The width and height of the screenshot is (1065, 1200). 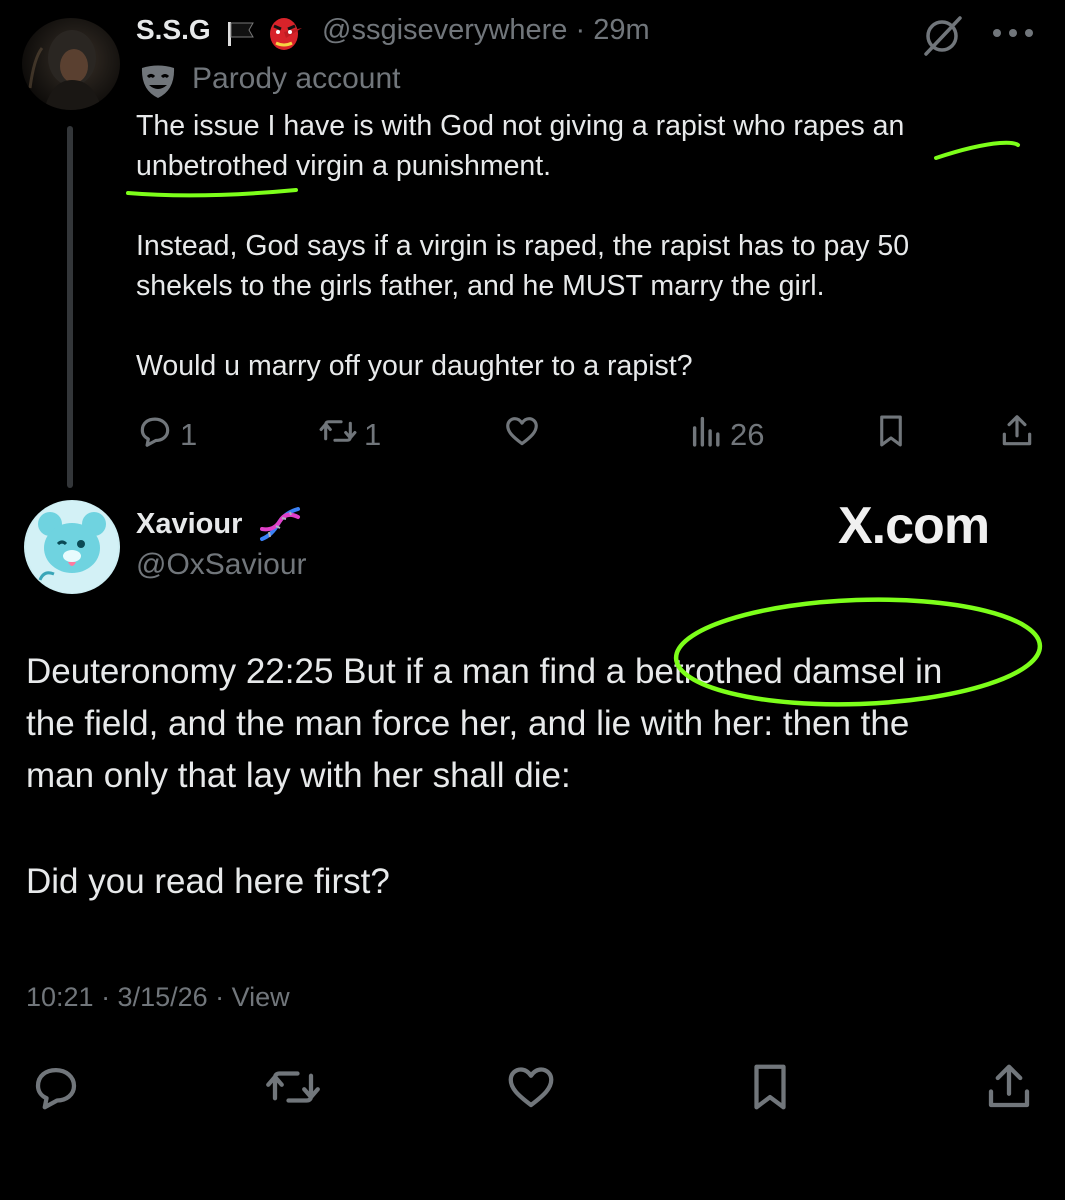 What do you see at coordinates (373, 434) in the screenshot?
I see `repost-count: 1` at bounding box center [373, 434].